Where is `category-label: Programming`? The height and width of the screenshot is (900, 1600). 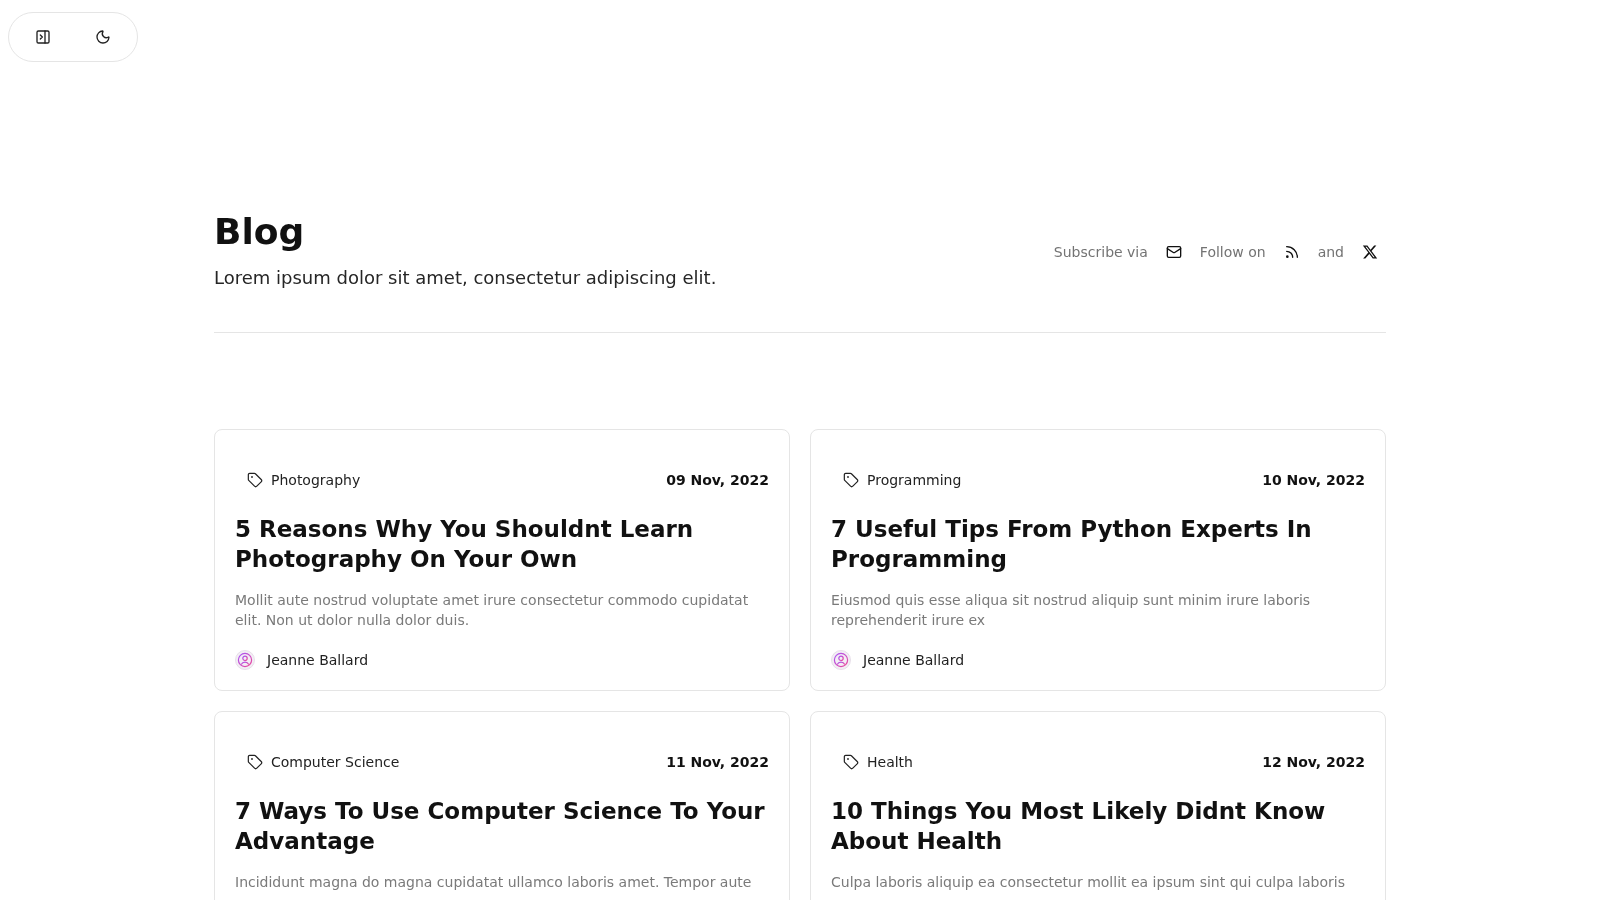 category-label: Programming is located at coordinates (914, 480).